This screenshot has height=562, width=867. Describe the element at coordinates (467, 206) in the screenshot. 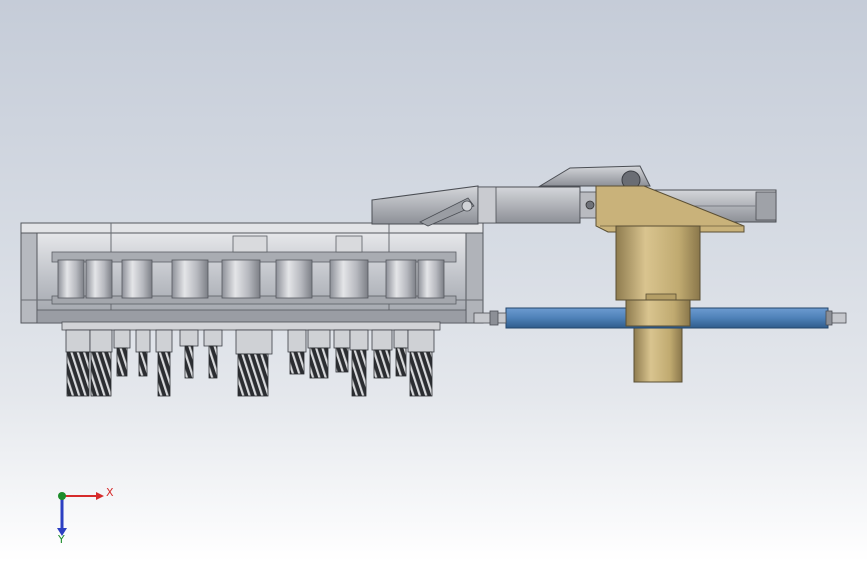

I see `arm-pin` at that location.